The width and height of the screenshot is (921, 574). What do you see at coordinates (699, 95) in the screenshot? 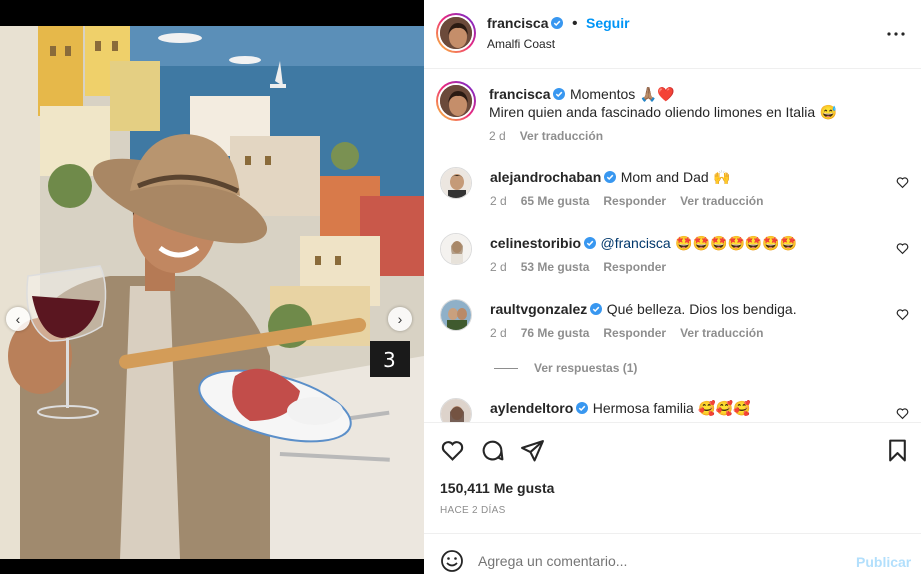
I see `caption: francisca Momentos 🙏🏽❤️` at bounding box center [699, 95].